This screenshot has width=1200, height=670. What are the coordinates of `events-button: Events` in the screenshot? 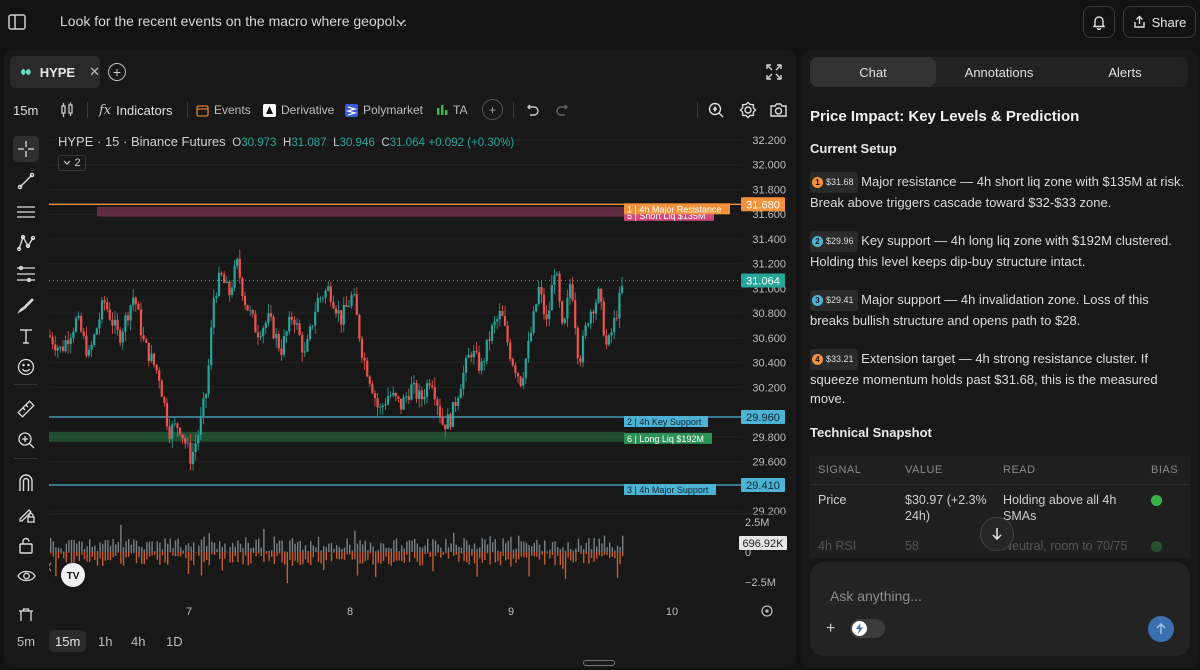 It's located at (223, 110).